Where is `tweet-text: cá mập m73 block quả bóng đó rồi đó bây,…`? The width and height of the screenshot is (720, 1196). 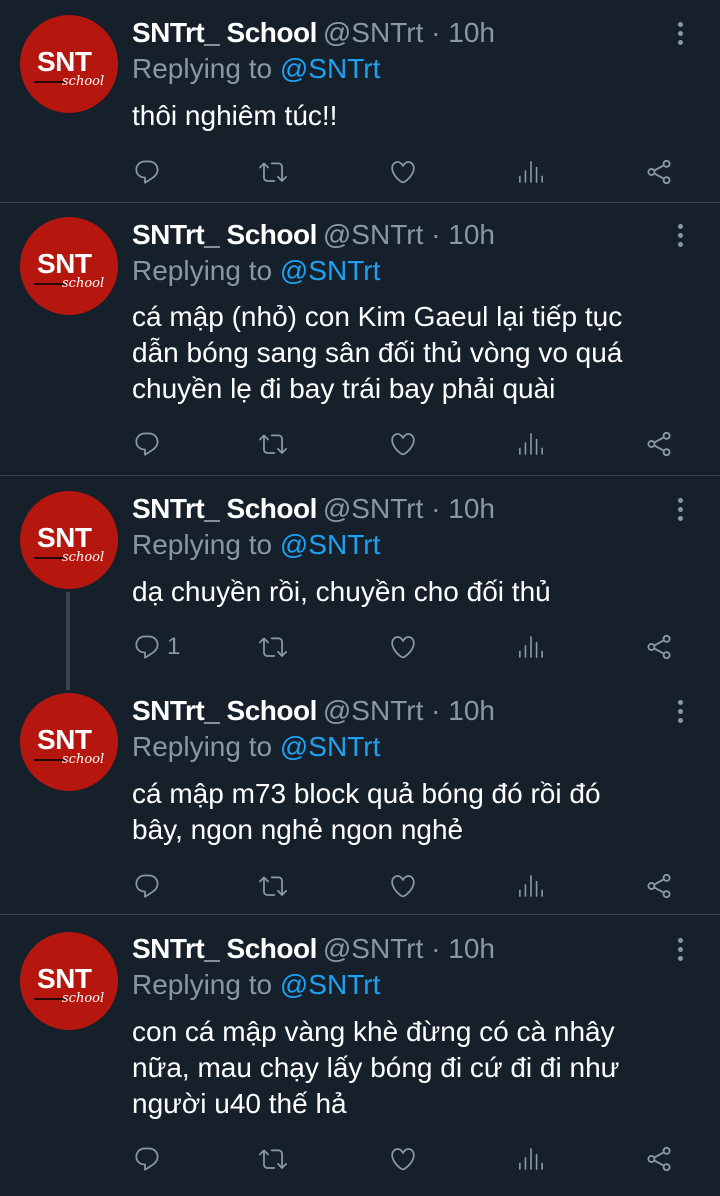 tweet-text: cá mập m73 block quả bóng đó rồi đó bây,… is located at coordinates (366, 811).